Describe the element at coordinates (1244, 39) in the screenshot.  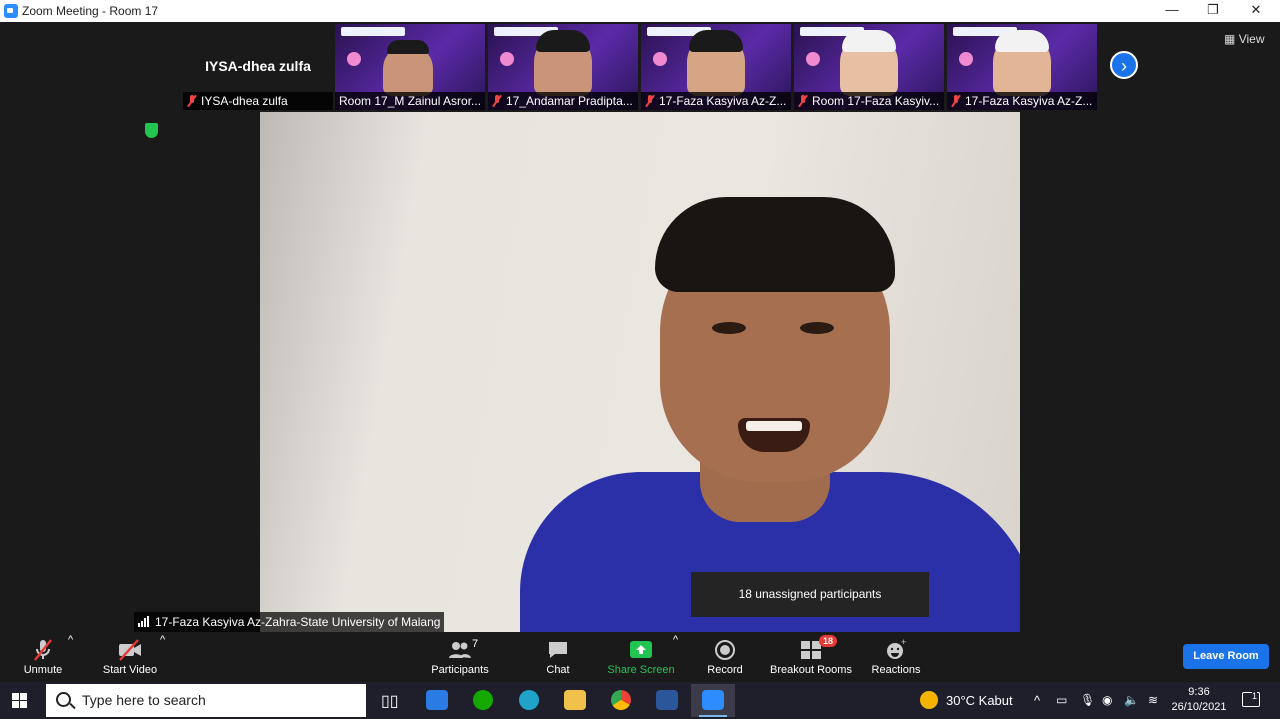
I see `view-button: ▦ View` at that location.